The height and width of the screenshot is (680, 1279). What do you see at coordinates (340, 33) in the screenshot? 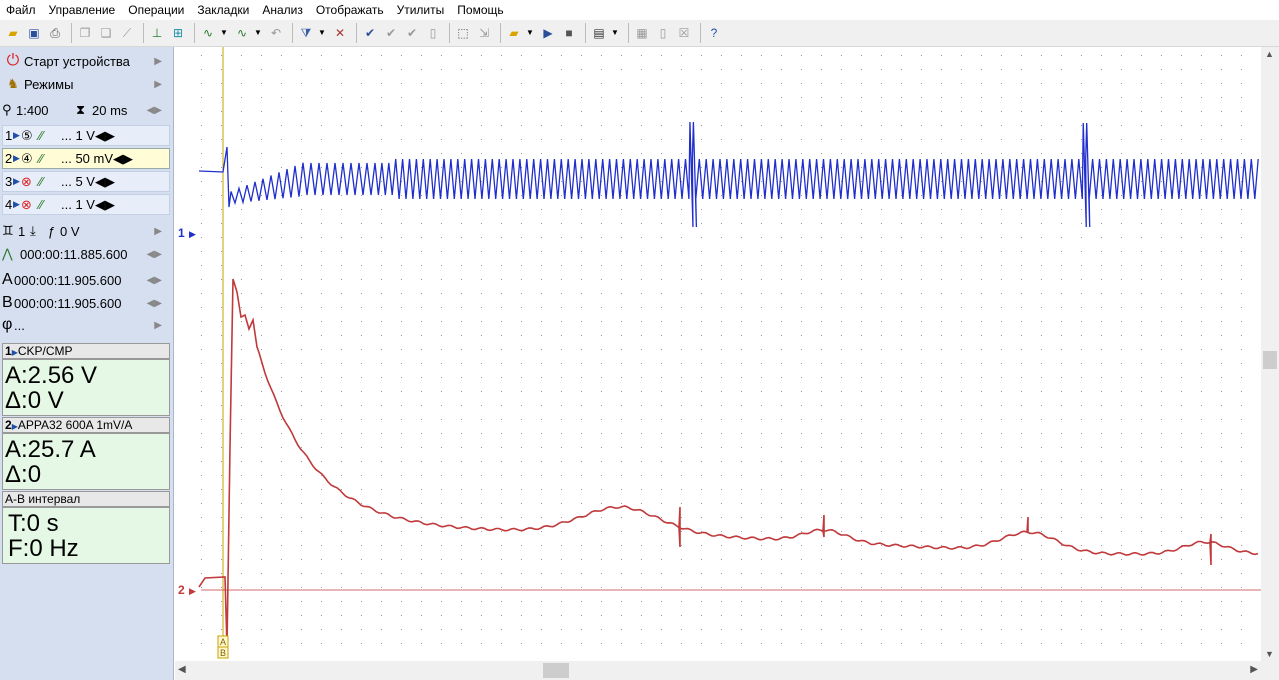
I see `clear-icon: ✕` at bounding box center [340, 33].